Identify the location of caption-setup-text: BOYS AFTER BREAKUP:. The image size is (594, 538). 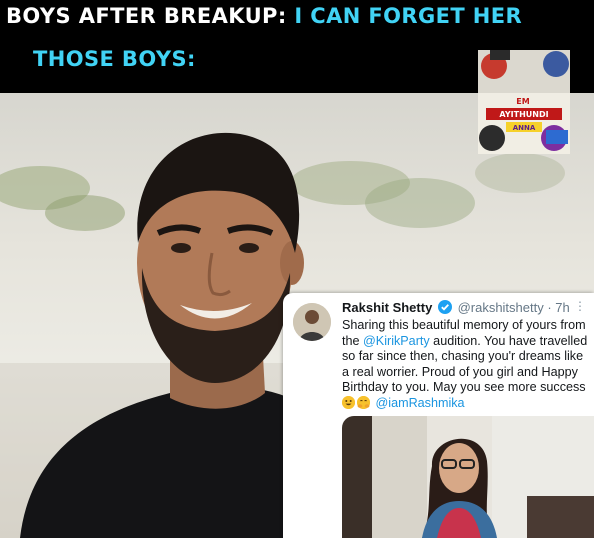
(146, 16).